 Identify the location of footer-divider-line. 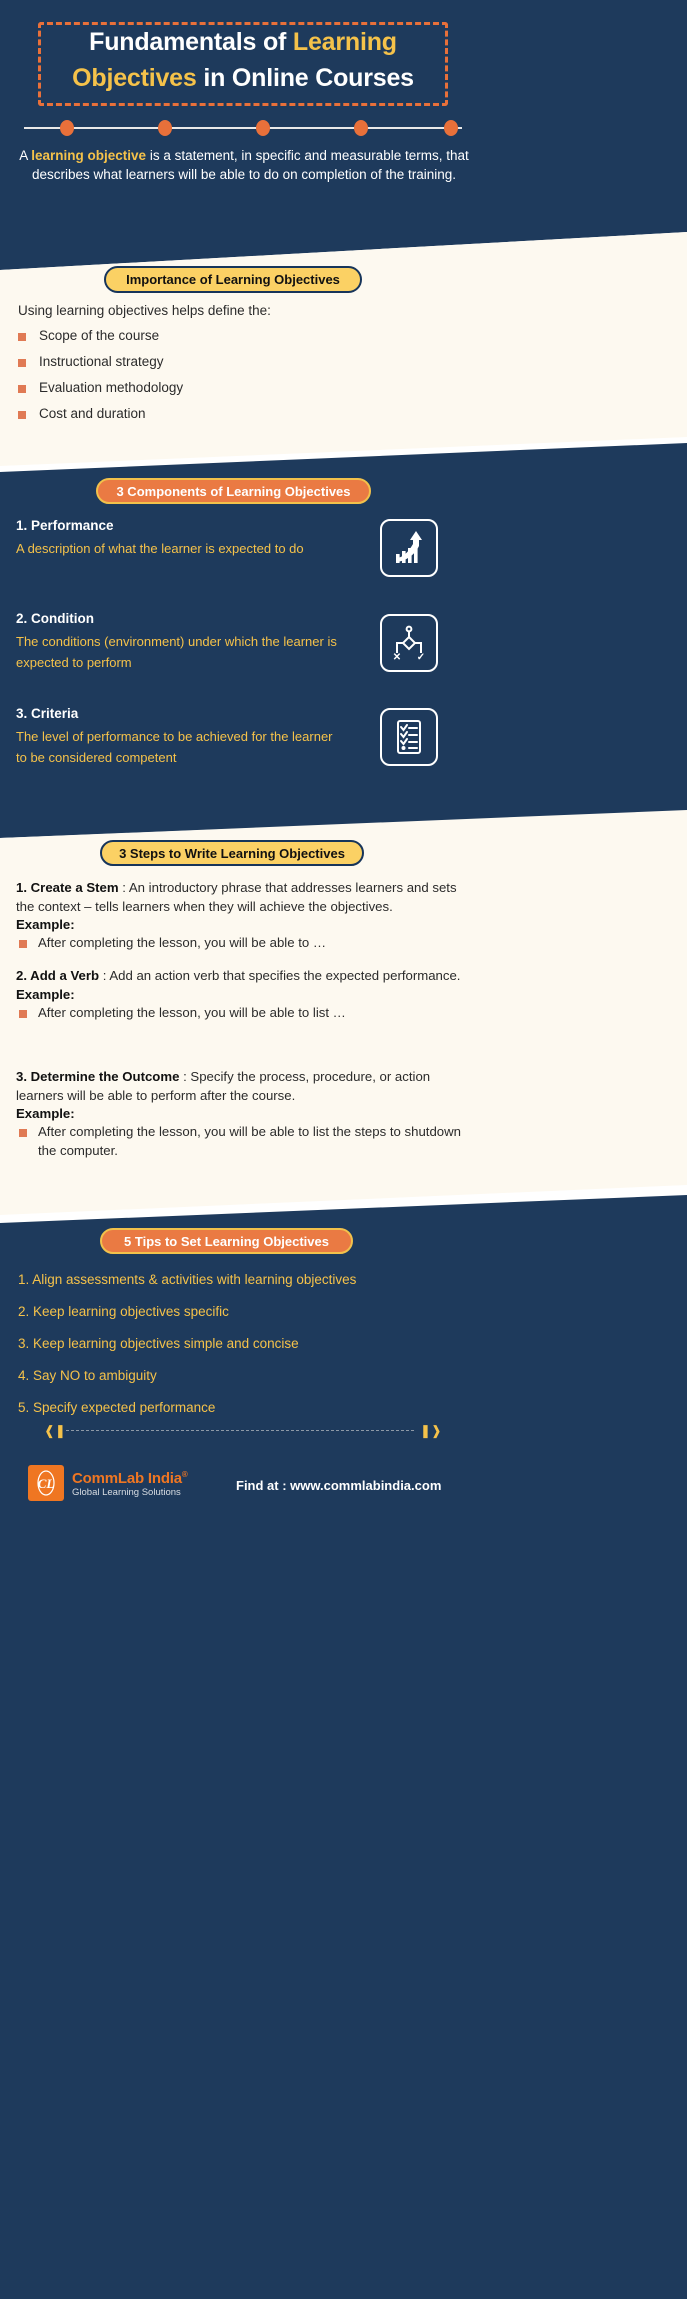
(240, 1430).